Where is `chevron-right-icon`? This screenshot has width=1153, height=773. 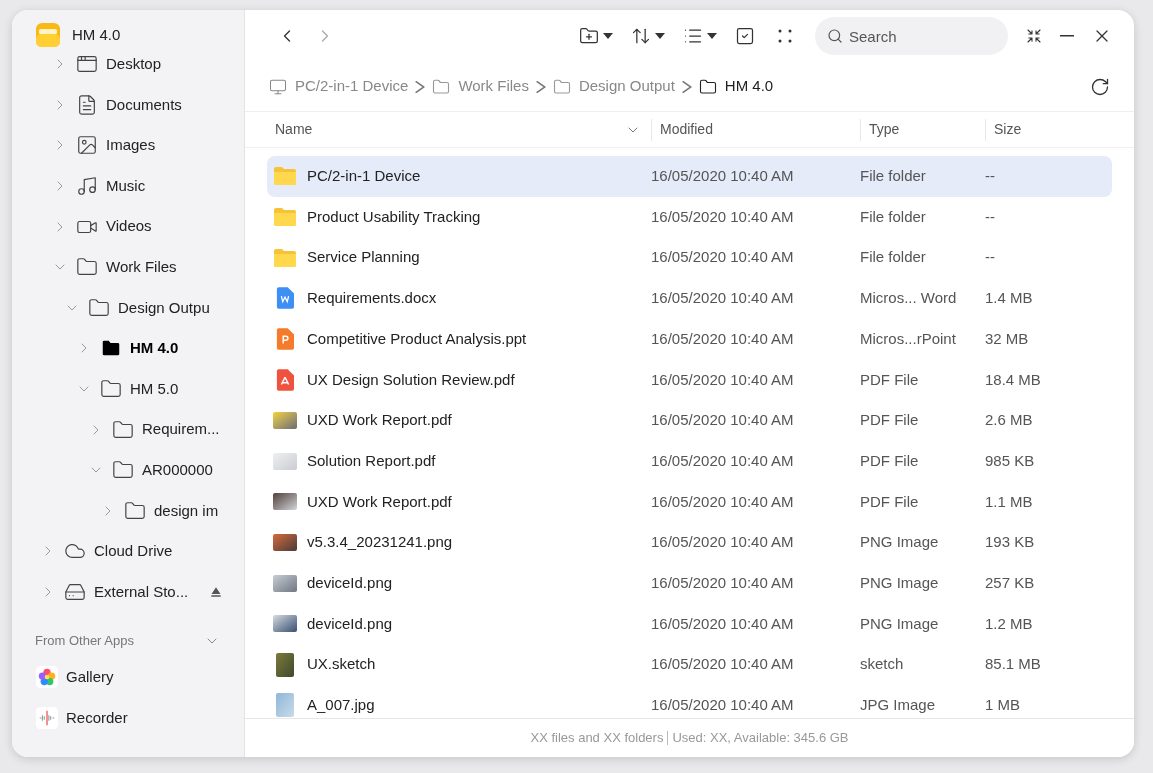
chevron-right-icon is located at coordinates (686, 86).